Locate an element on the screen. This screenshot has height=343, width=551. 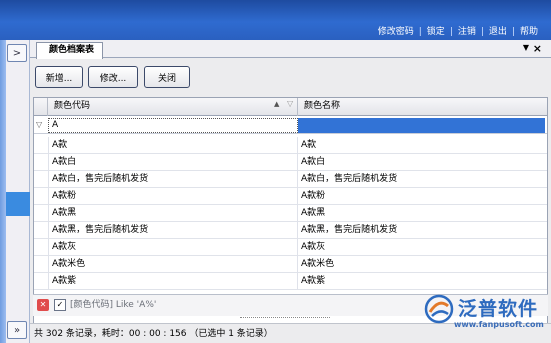
table-row: A款黑 A款黑 is located at coordinates (290, 213).